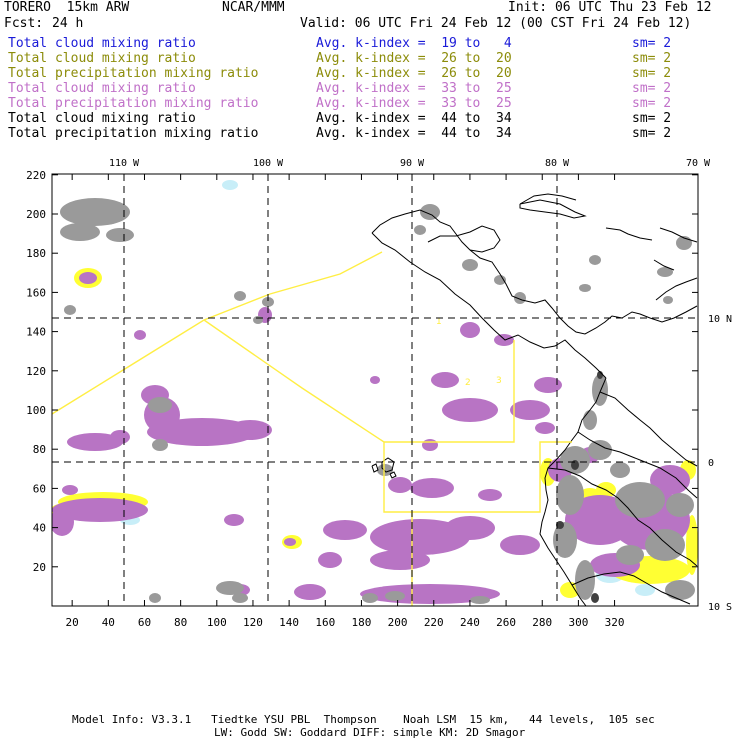 This screenshot has height=740, width=740. I want to click on x-tick-label: 260, so click(506, 622).